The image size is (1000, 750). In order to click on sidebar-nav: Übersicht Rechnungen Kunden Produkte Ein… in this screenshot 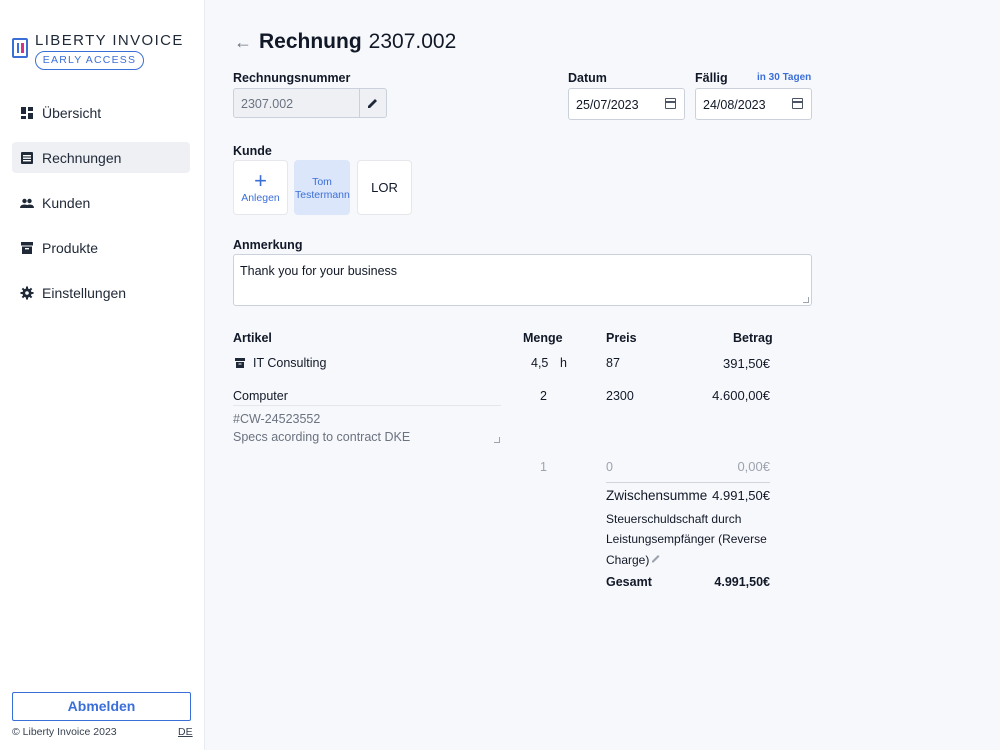, I will do `click(101, 209)`.